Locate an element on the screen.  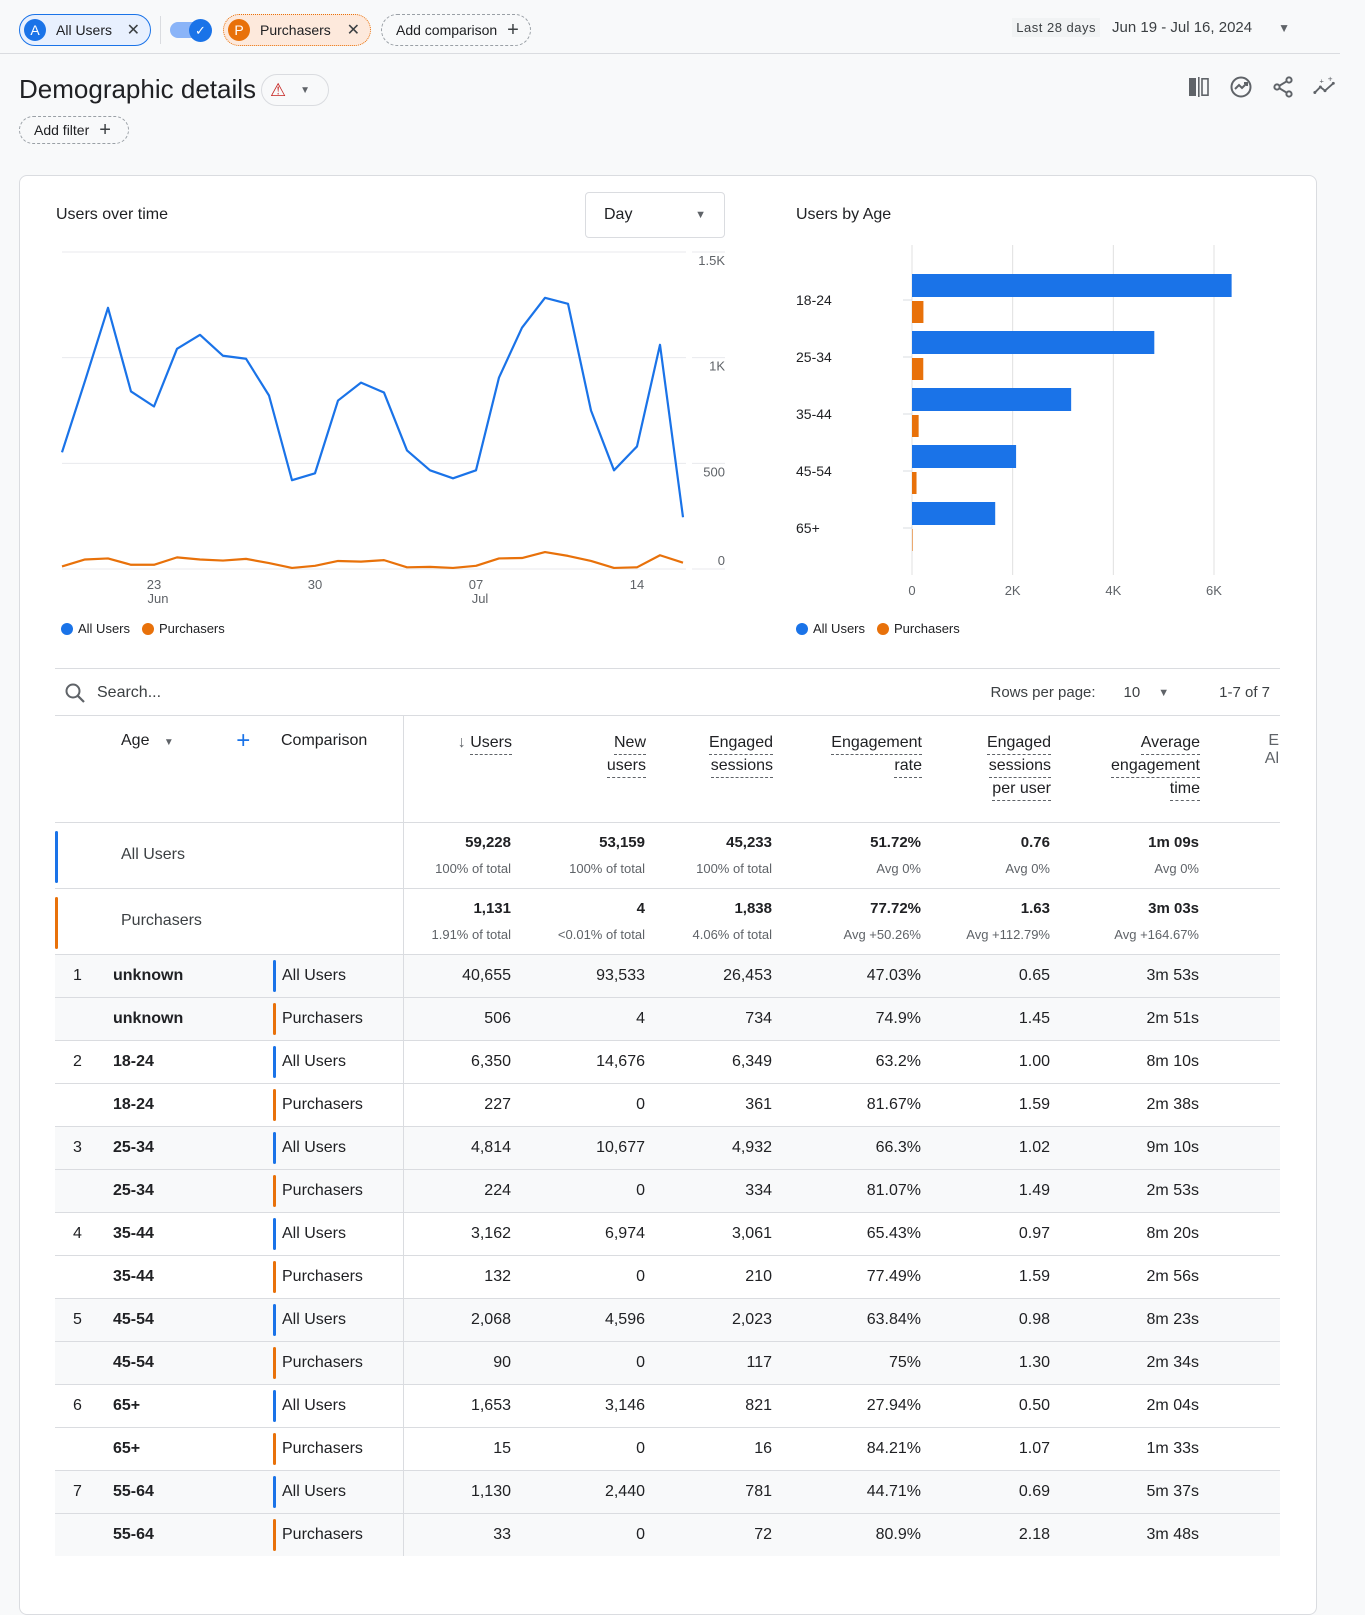
column-header-label: New is located at coordinates (629, 743).